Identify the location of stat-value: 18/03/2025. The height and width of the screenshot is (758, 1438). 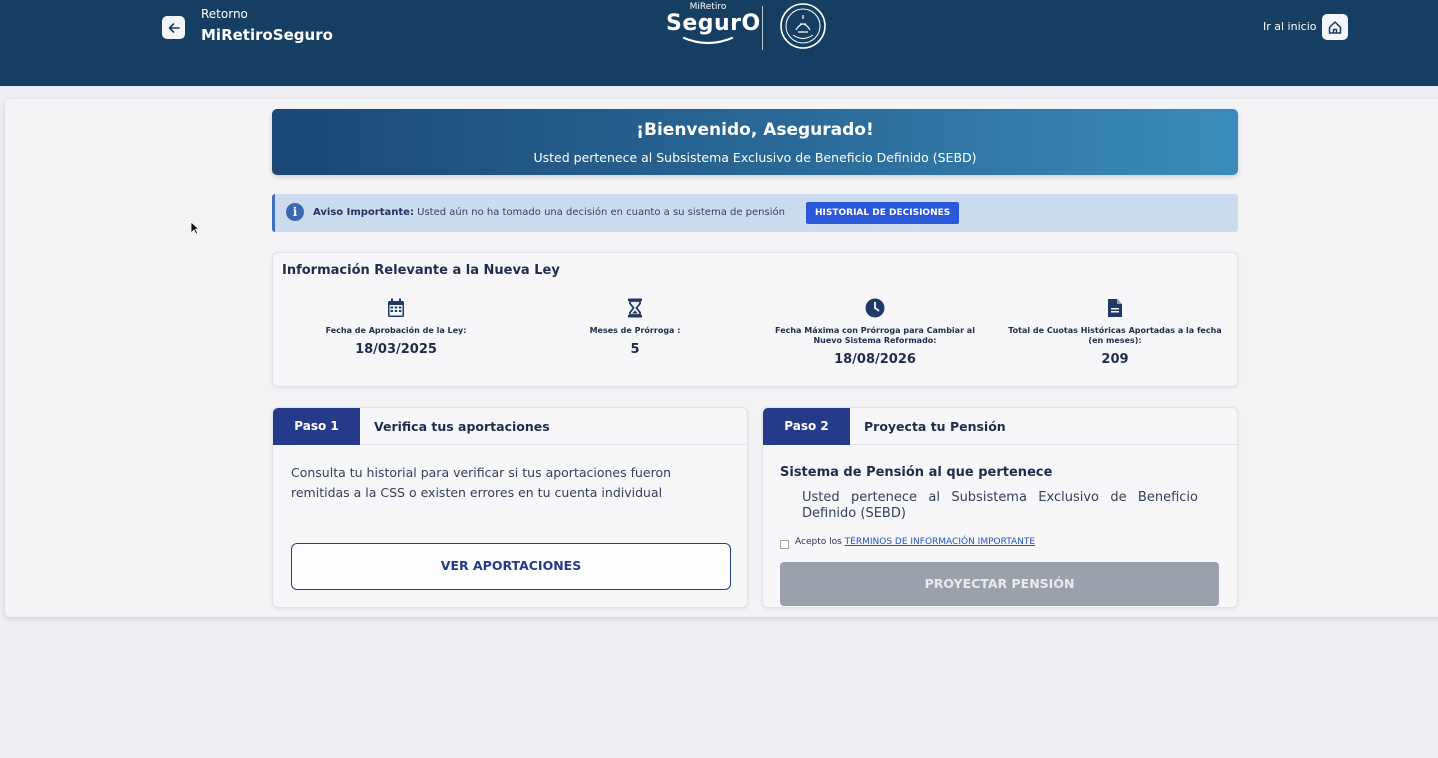
(396, 349).